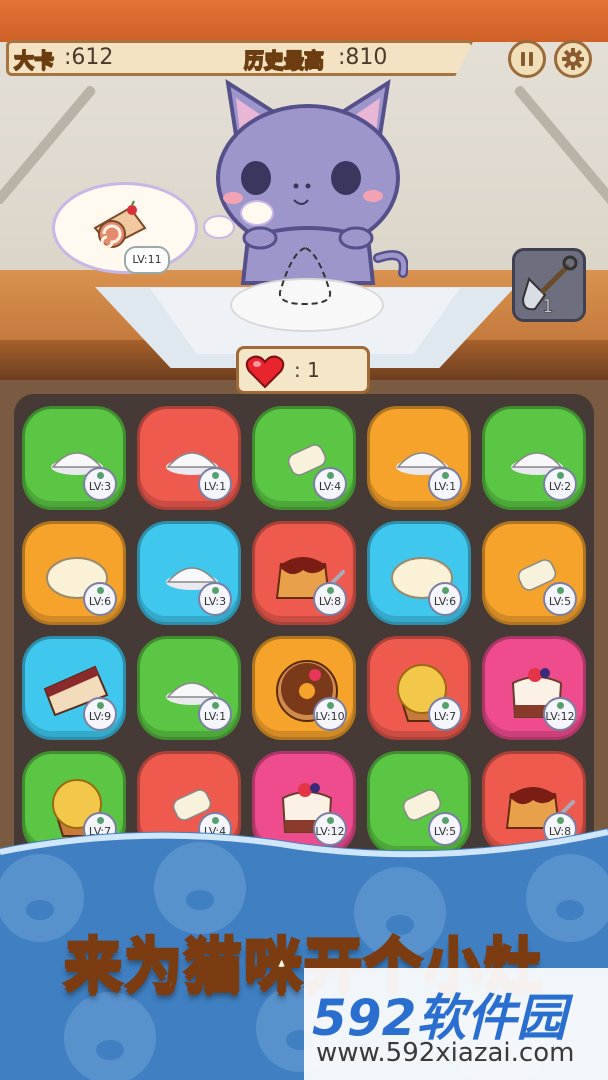  What do you see at coordinates (304, 21) in the screenshot?
I see `roof` at bounding box center [304, 21].